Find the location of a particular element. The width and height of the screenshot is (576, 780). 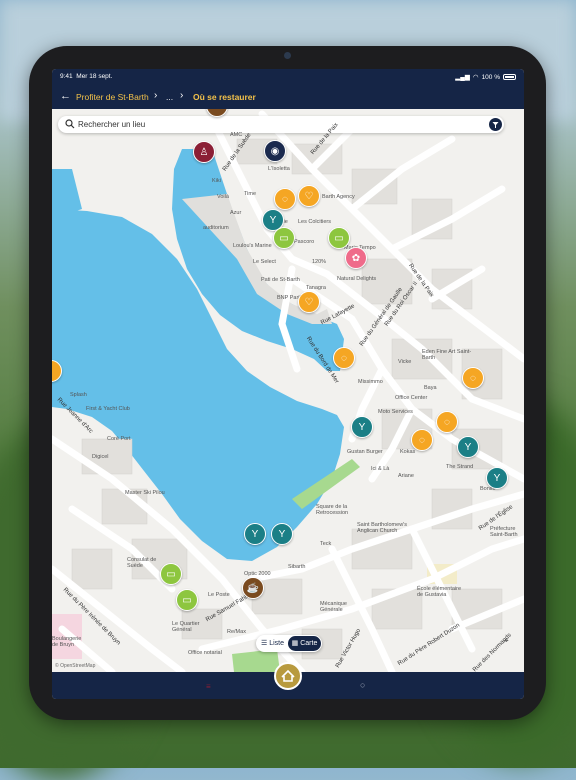

battery-label: 100 % is located at coordinates (490, 77).